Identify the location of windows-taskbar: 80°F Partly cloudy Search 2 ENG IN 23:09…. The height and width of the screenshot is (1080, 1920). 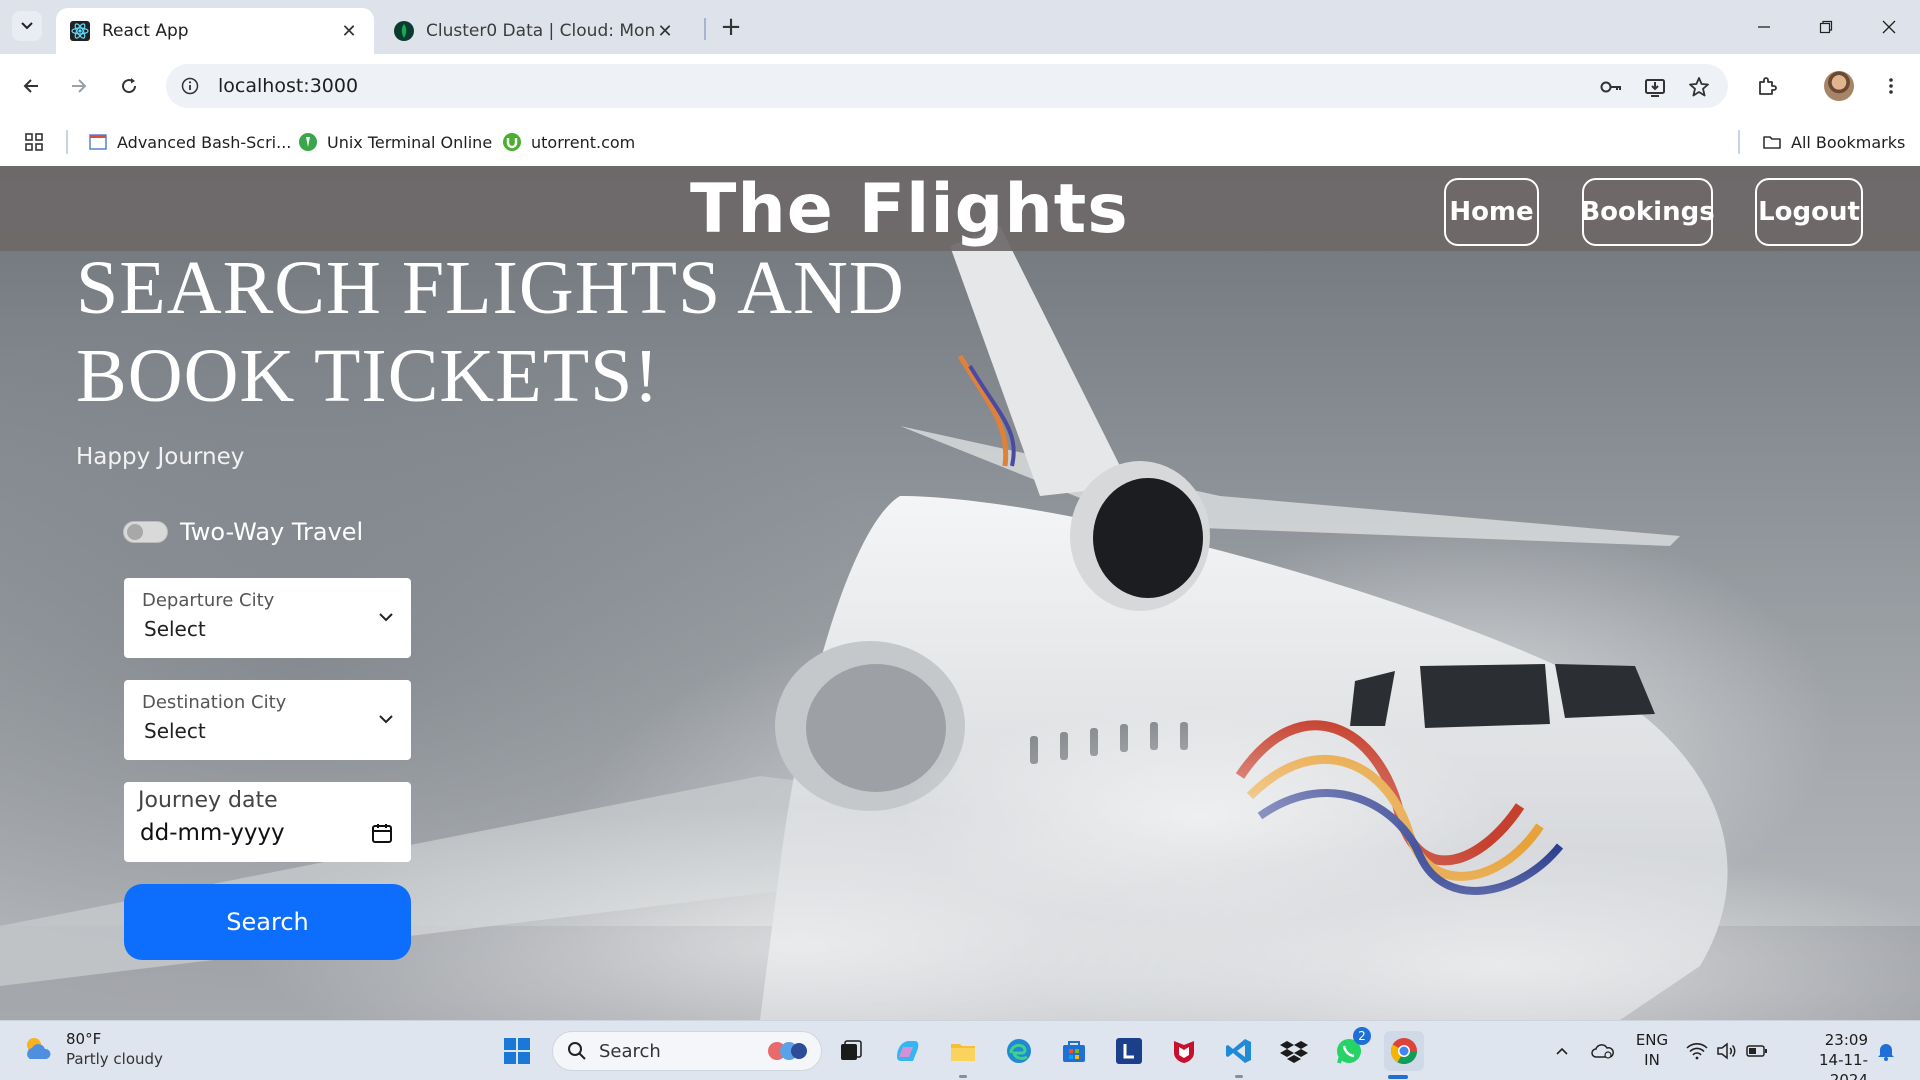
(960, 1050).